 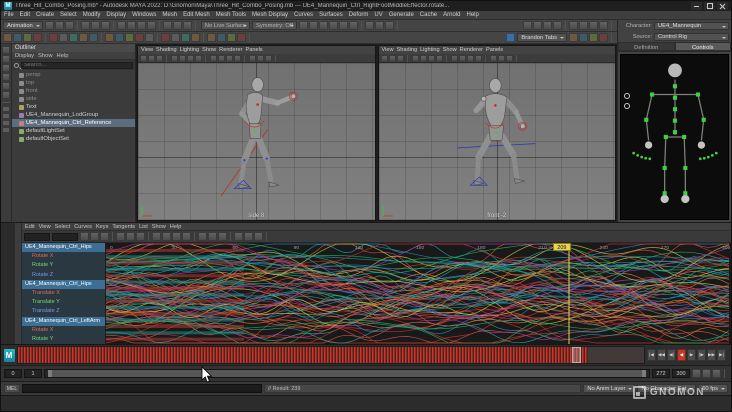 What do you see at coordinates (661, 373) in the screenshot?
I see `playback-end-field` at bounding box center [661, 373].